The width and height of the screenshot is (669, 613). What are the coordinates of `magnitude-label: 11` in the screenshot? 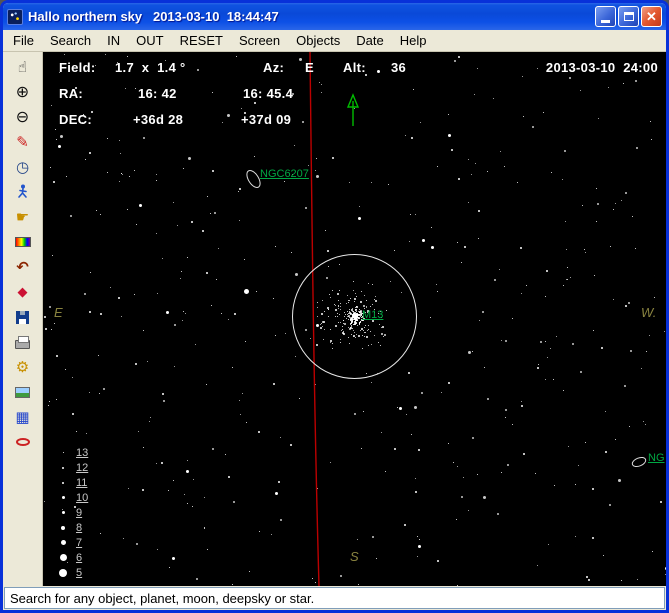 It's located at (81, 483).